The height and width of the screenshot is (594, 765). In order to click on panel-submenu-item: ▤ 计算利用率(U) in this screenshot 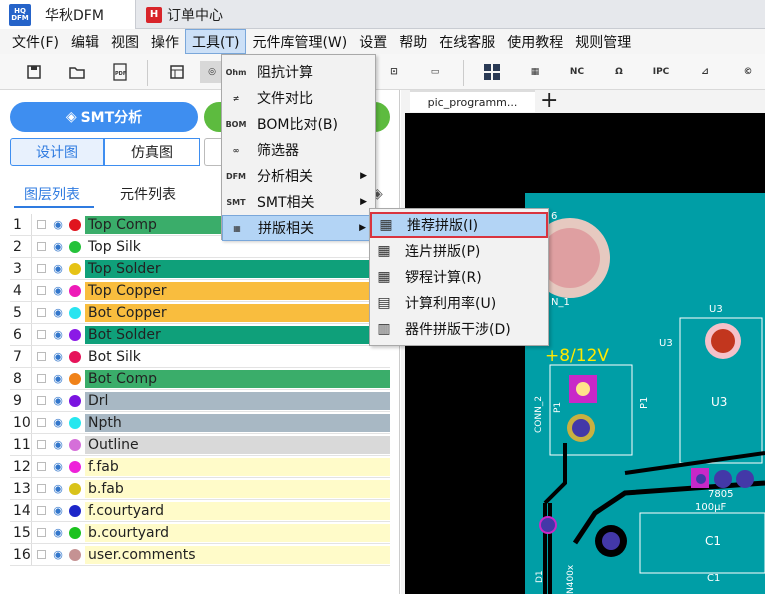, I will do `click(459, 303)`.